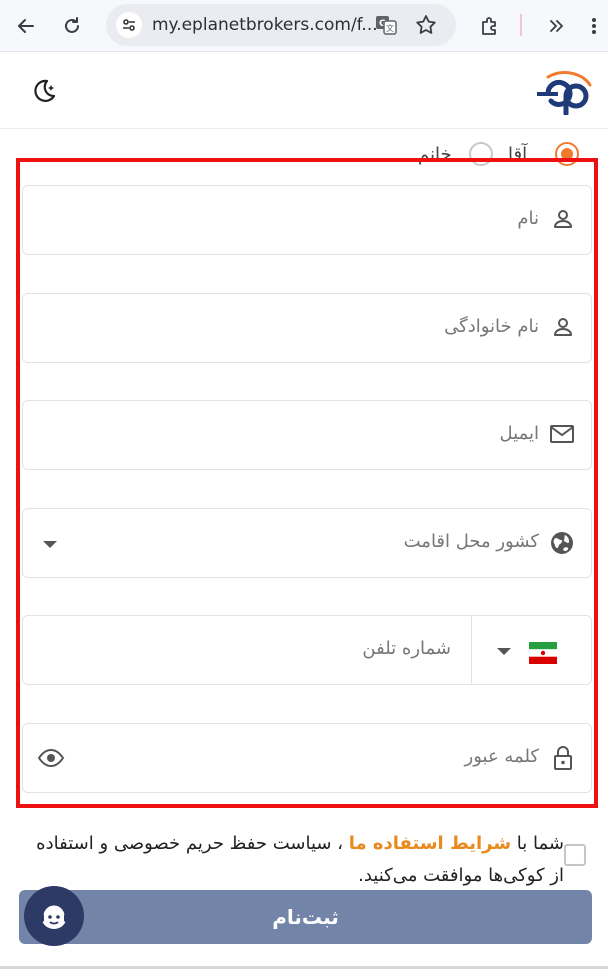 This screenshot has width=608, height=969. Describe the element at coordinates (537, 843) in the screenshot. I see `terms-prefix: شما با` at that location.